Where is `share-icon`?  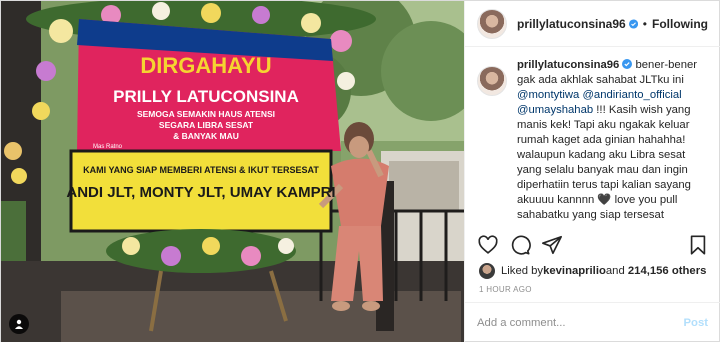
share-icon is located at coordinates (552, 245).